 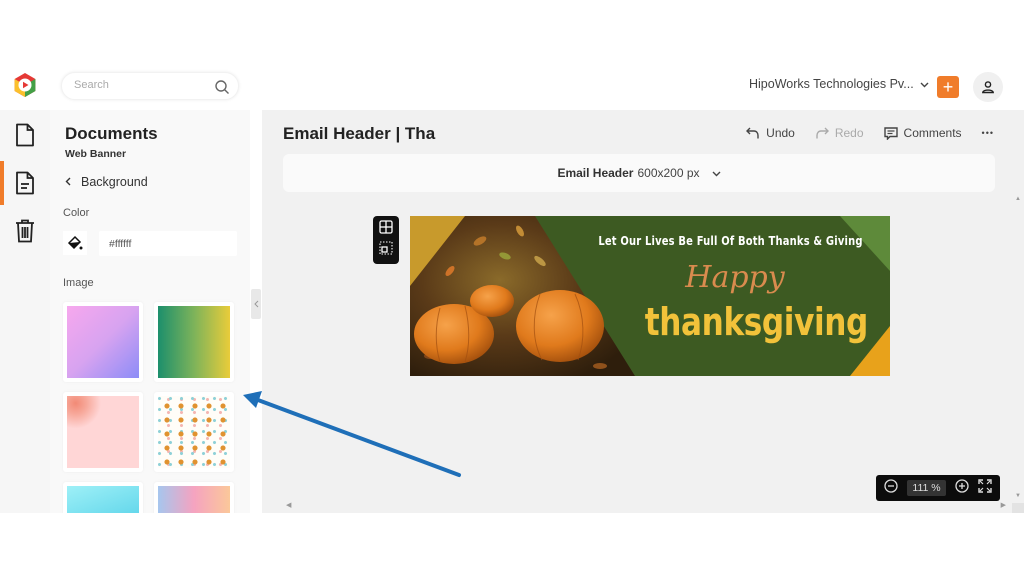 I want to click on redo-label: Redo, so click(x=849, y=133).